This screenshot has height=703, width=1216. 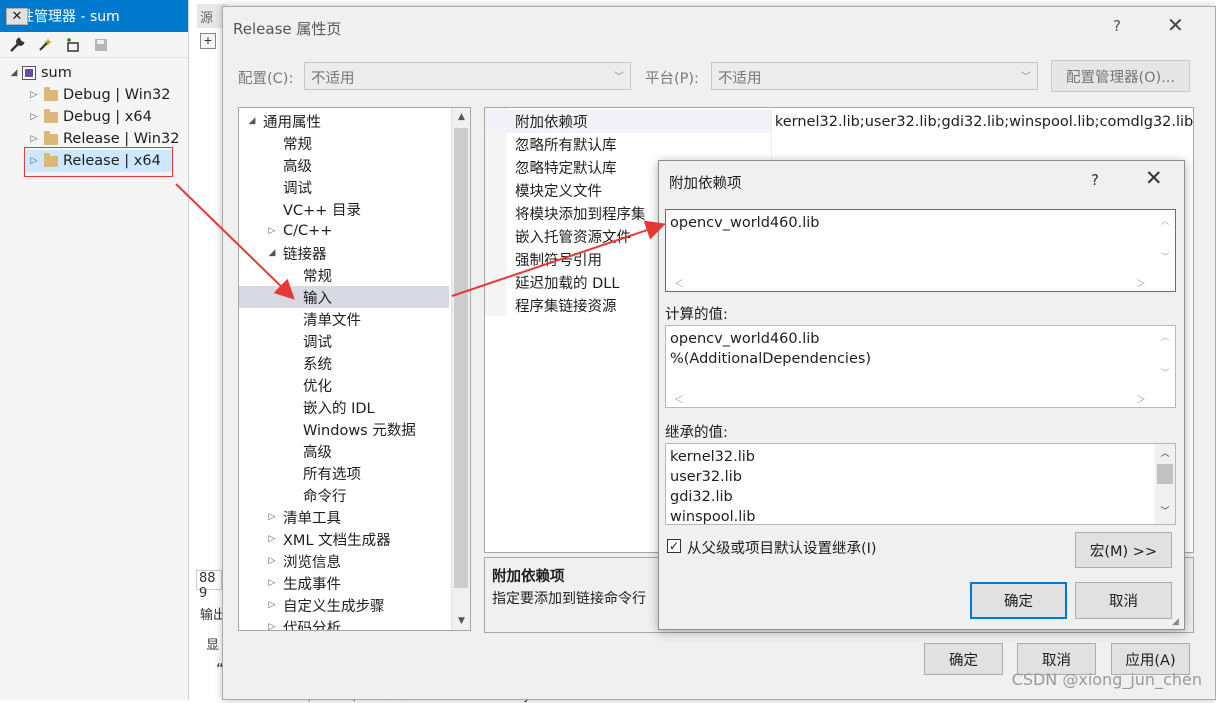 What do you see at coordinates (344, 495) in the screenshot?
I see `tree-item: 命令行` at bounding box center [344, 495].